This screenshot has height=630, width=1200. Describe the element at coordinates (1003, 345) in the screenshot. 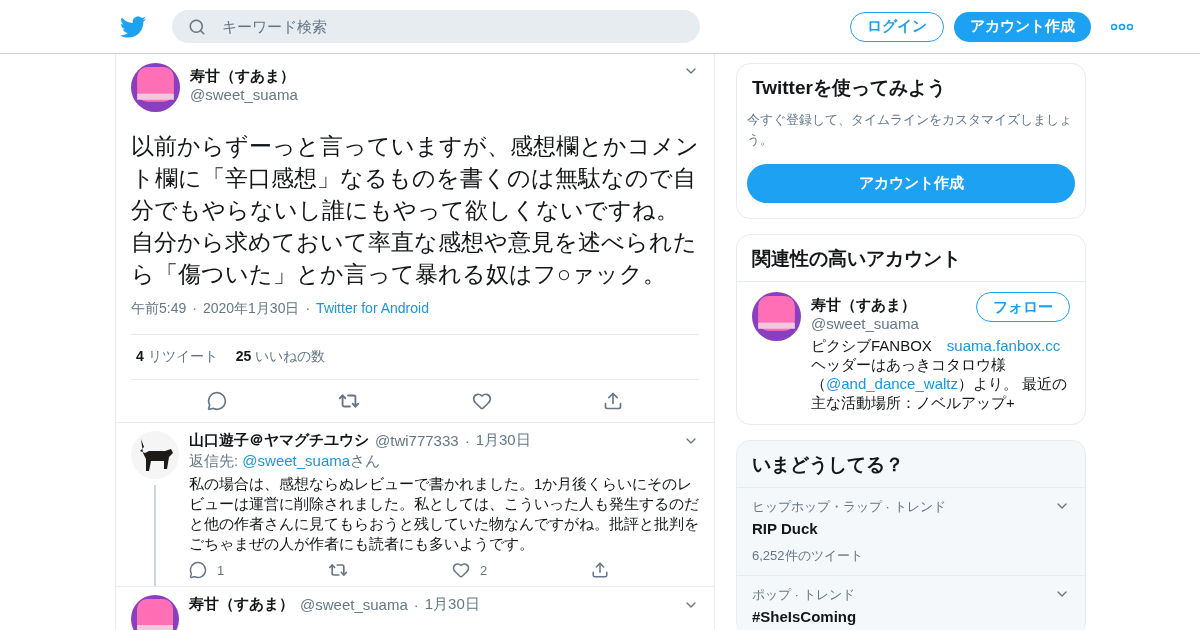

I see `bio-link: suama.fanbox.cc` at that location.